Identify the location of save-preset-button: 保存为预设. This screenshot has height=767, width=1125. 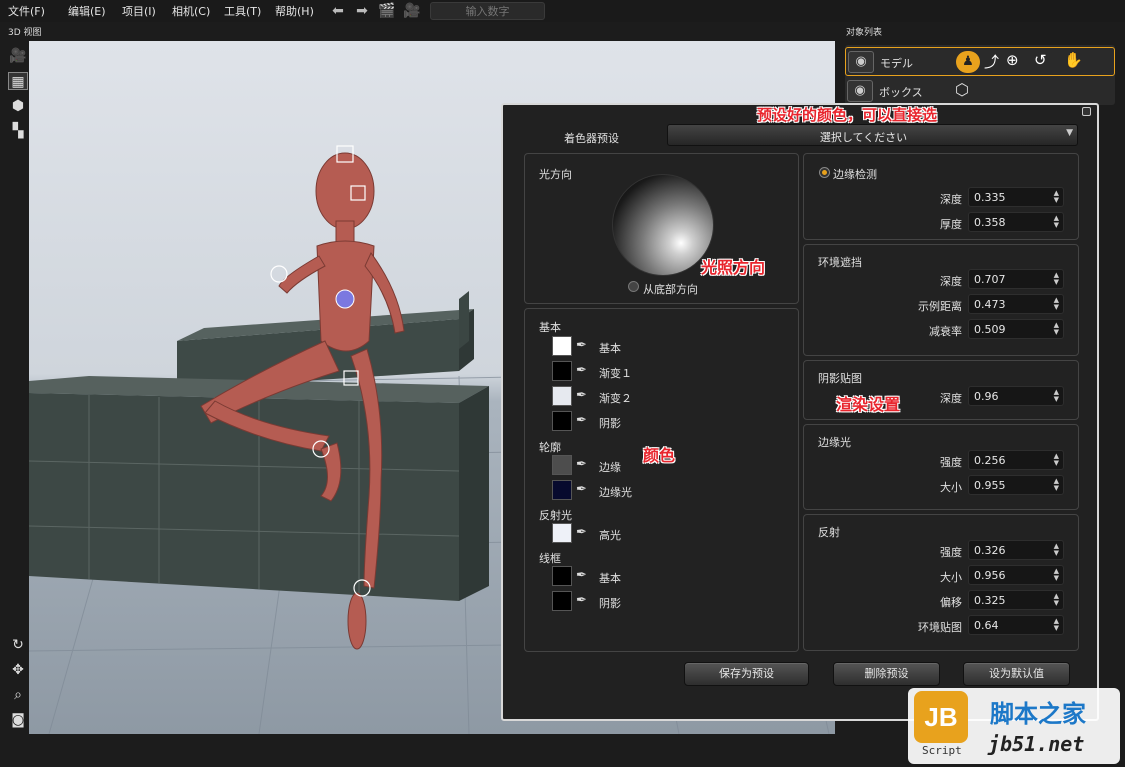
(746, 674).